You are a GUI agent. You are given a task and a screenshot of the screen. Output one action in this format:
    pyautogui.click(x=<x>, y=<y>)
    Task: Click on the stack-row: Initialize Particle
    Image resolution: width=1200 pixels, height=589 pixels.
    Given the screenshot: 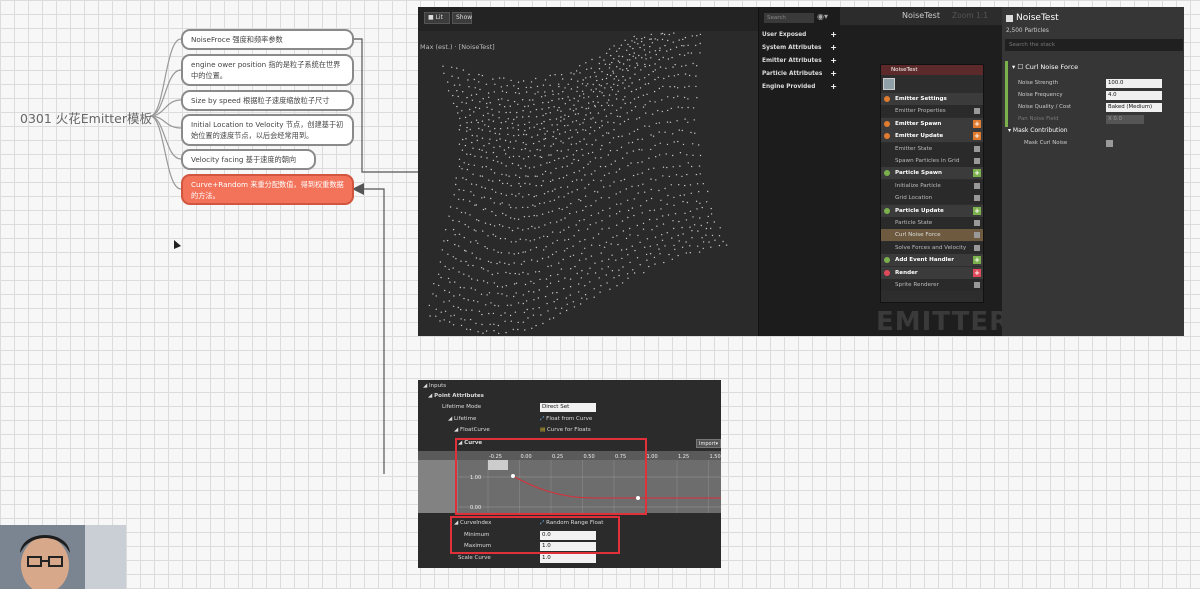 What is the action you would take?
    pyautogui.click(x=932, y=185)
    